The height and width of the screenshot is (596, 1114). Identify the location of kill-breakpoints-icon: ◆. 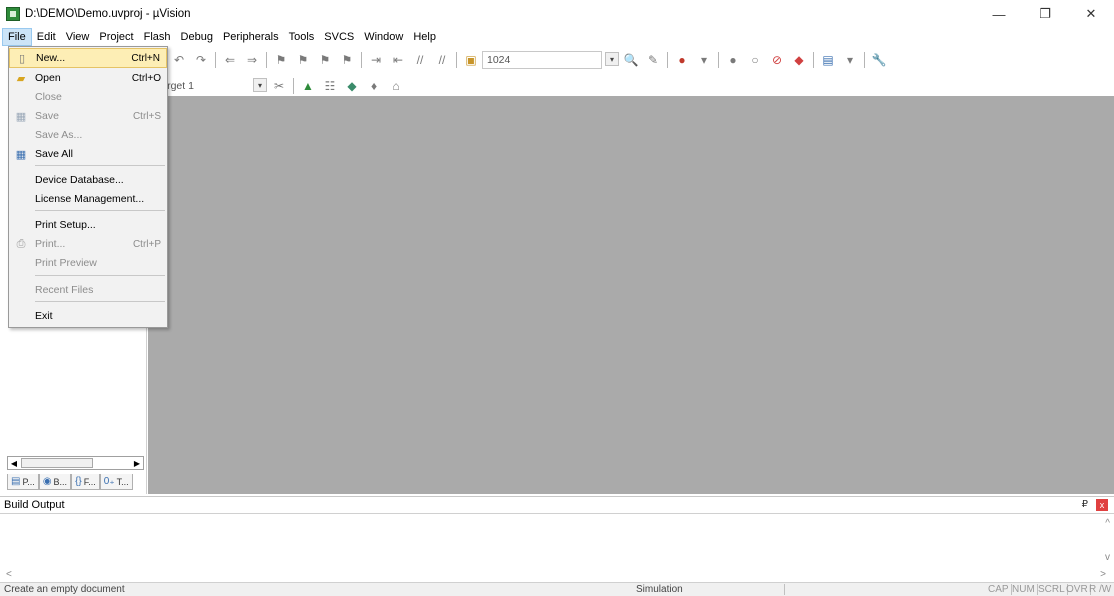
(799, 60).